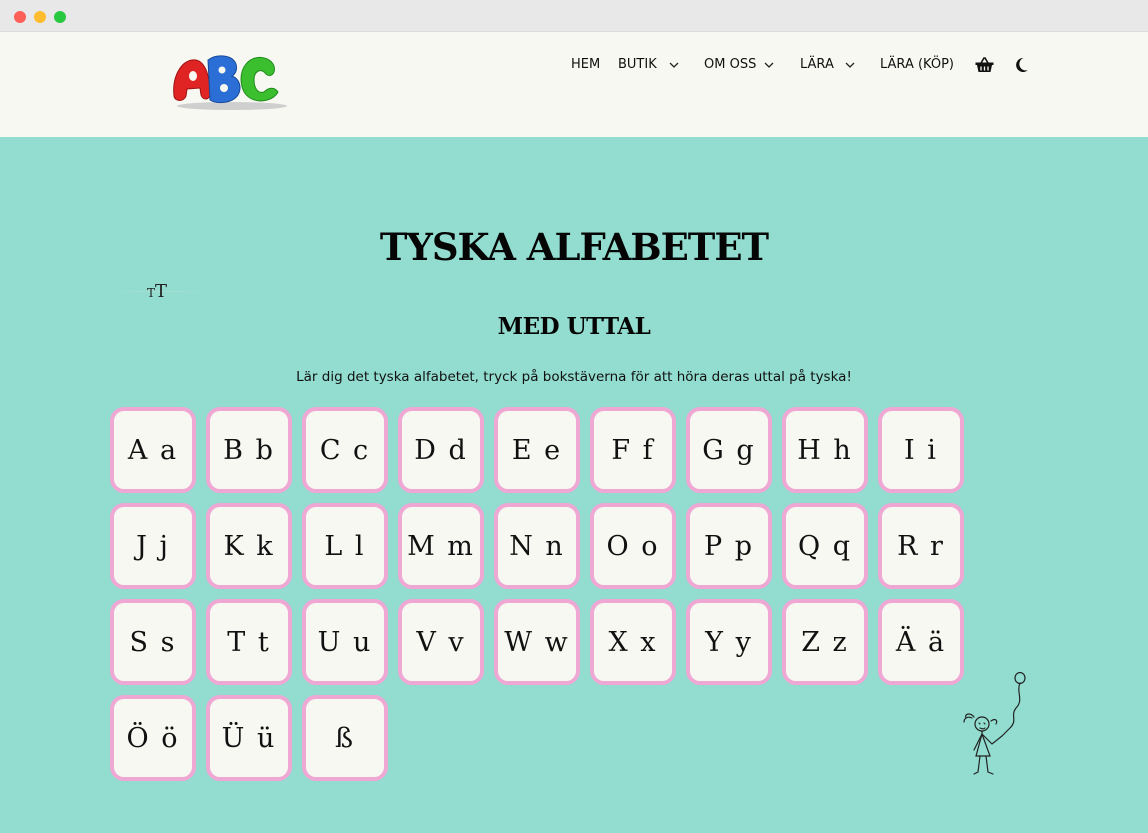 This screenshot has height=833, width=1148. What do you see at coordinates (817, 65) in the screenshot?
I see `nav-item-lara: LÄRA` at bounding box center [817, 65].